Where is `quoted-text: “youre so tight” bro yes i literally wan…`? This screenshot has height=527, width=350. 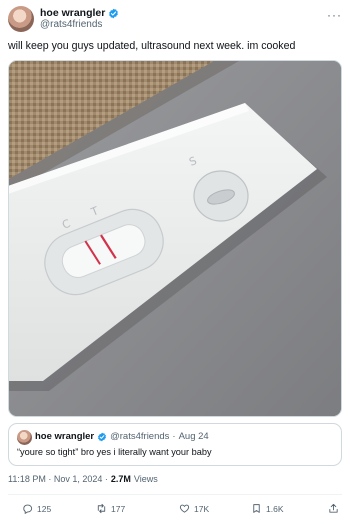
quoted-text: “youre so tight” bro yes i literally wan… is located at coordinates (114, 452).